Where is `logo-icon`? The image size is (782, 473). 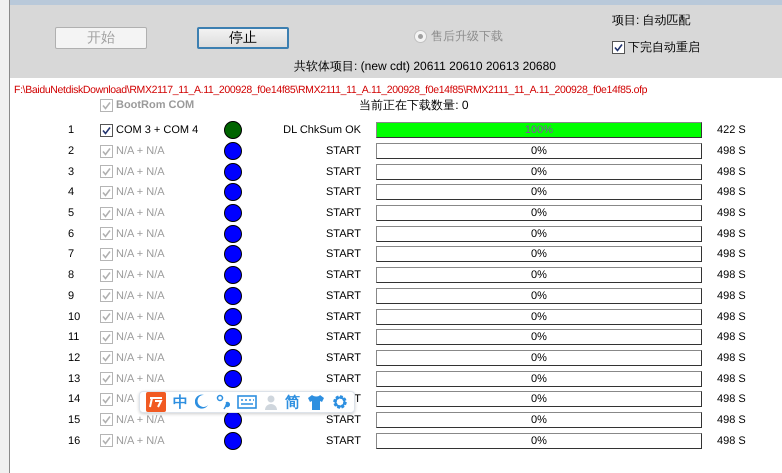
logo-icon is located at coordinates (156, 402).